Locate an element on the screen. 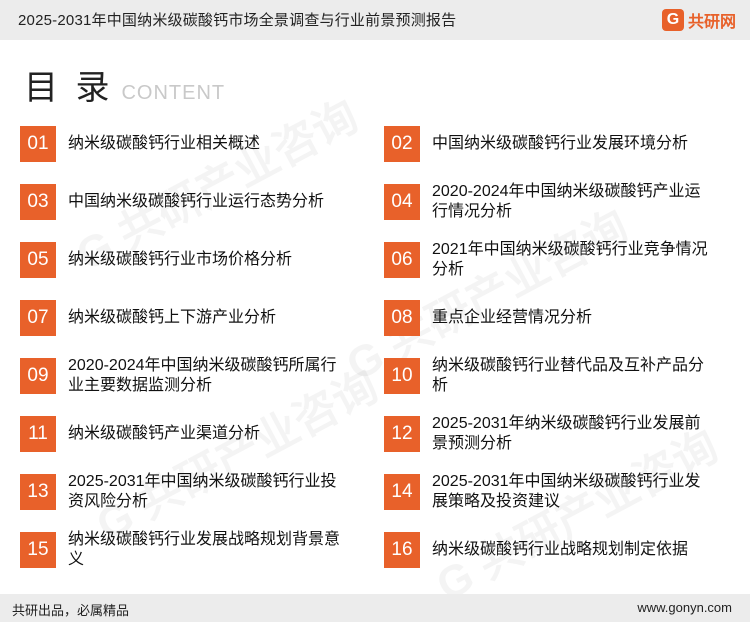  toc-item-number: 06 is located at coordinates (402, 260).